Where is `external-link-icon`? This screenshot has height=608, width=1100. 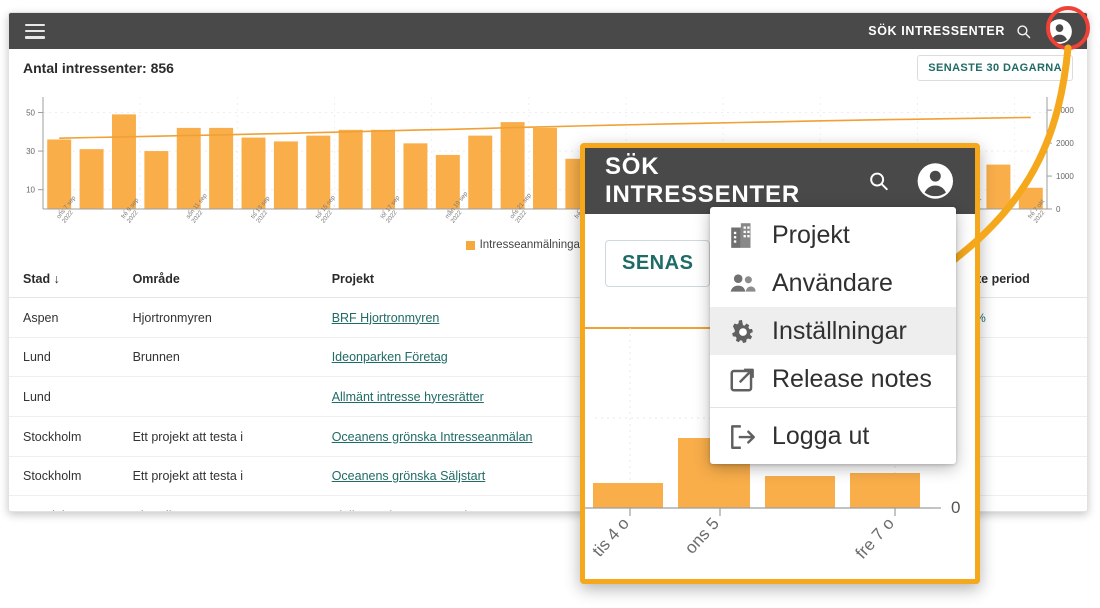
external-link-icon is located at coordinates (742, 380).